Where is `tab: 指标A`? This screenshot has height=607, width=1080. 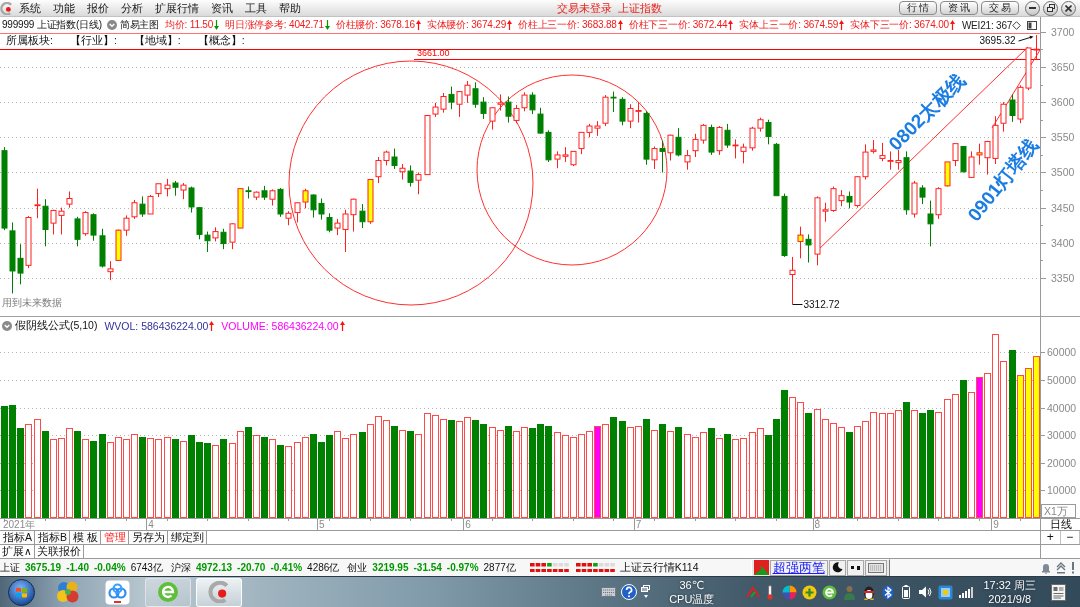 tab: 指标A is located at coordinates (17, 537).